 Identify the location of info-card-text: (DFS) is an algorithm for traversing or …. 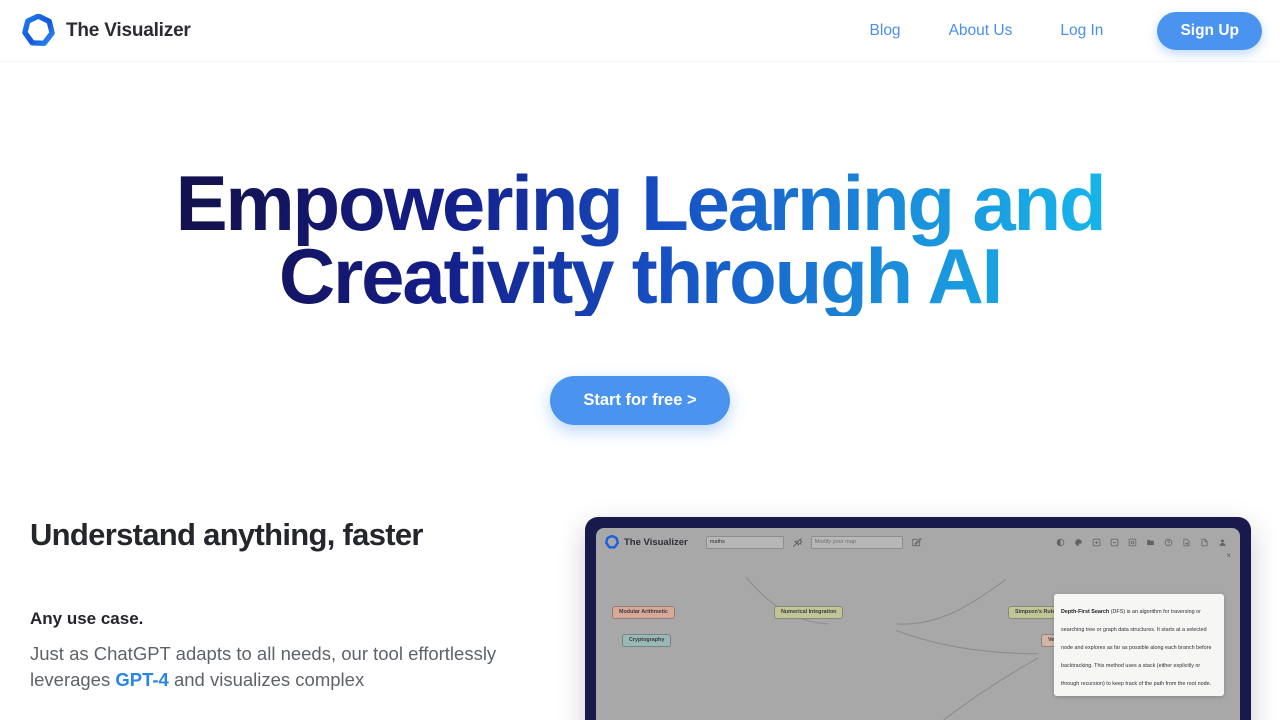
(1136, 648).